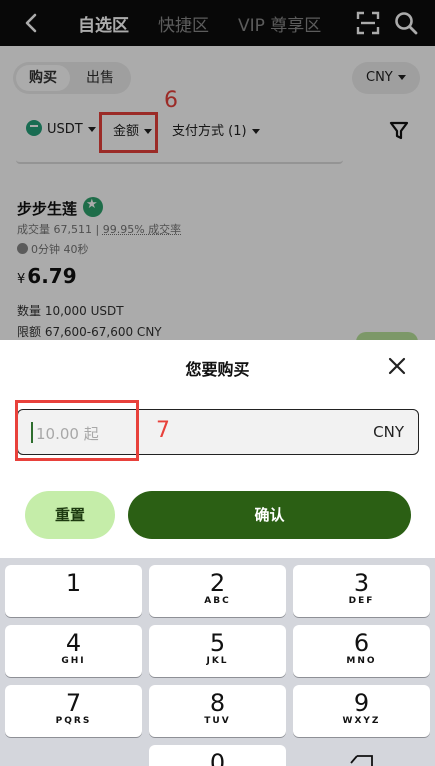  I want to click on key-letters: MNO, so click(361, 661).